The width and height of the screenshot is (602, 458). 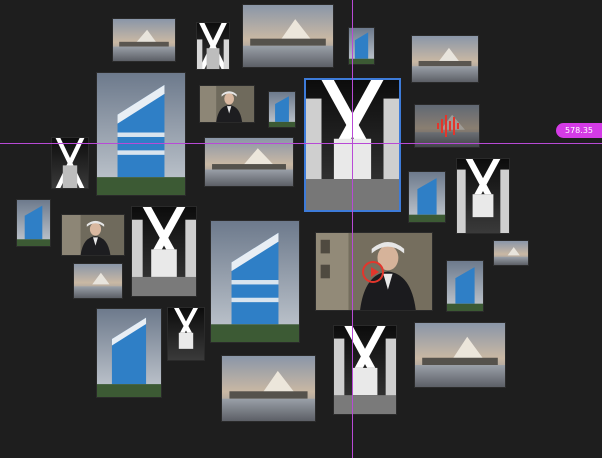 I want to click on audio-waveform-icon, so click(x=448, y=126).